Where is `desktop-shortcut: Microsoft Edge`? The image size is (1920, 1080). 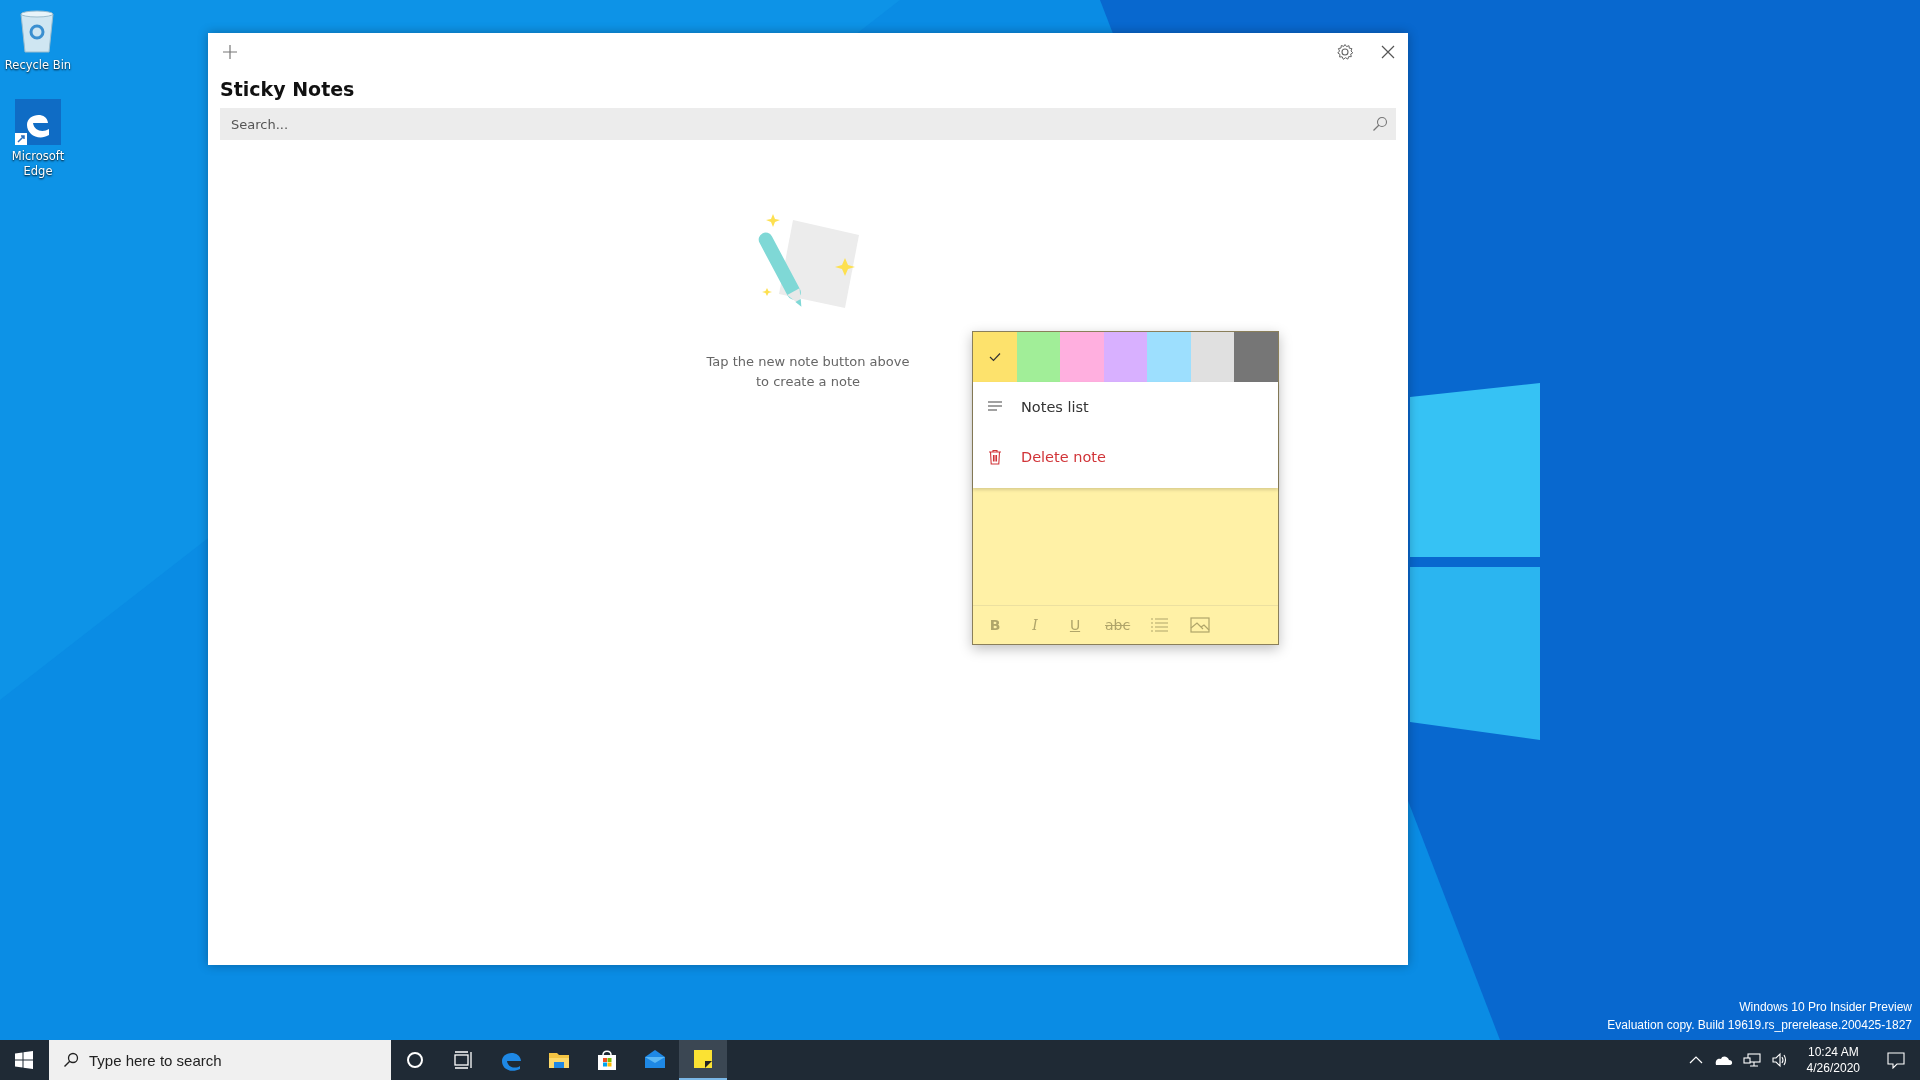
desktop-shortcut: Microsoft Edge is located at coordinates (38, 138).